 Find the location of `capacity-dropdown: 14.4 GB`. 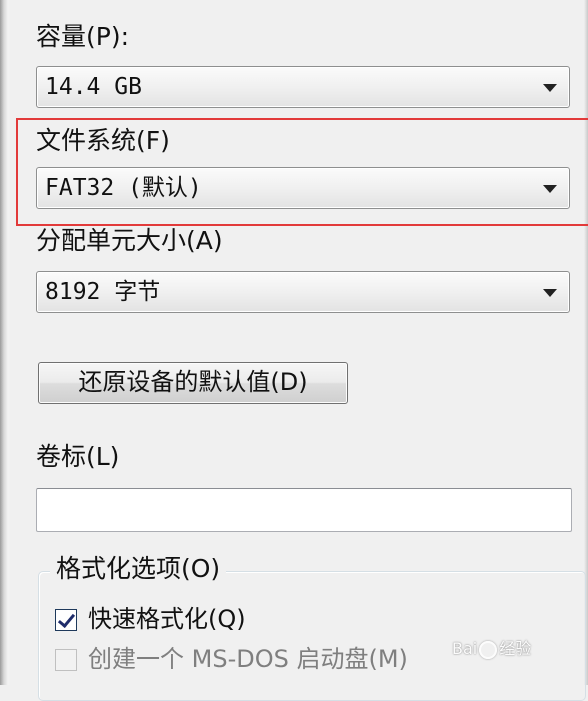

capacity-dropdown: 14.4 GB is located at coordinates (303, 87).